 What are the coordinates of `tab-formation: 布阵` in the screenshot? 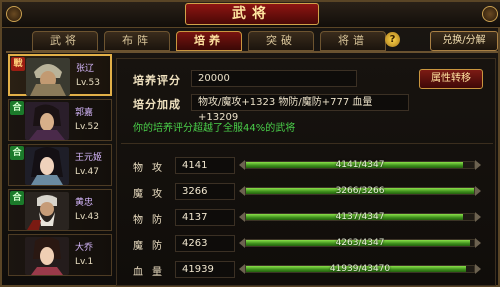 It's located at (137, 41).